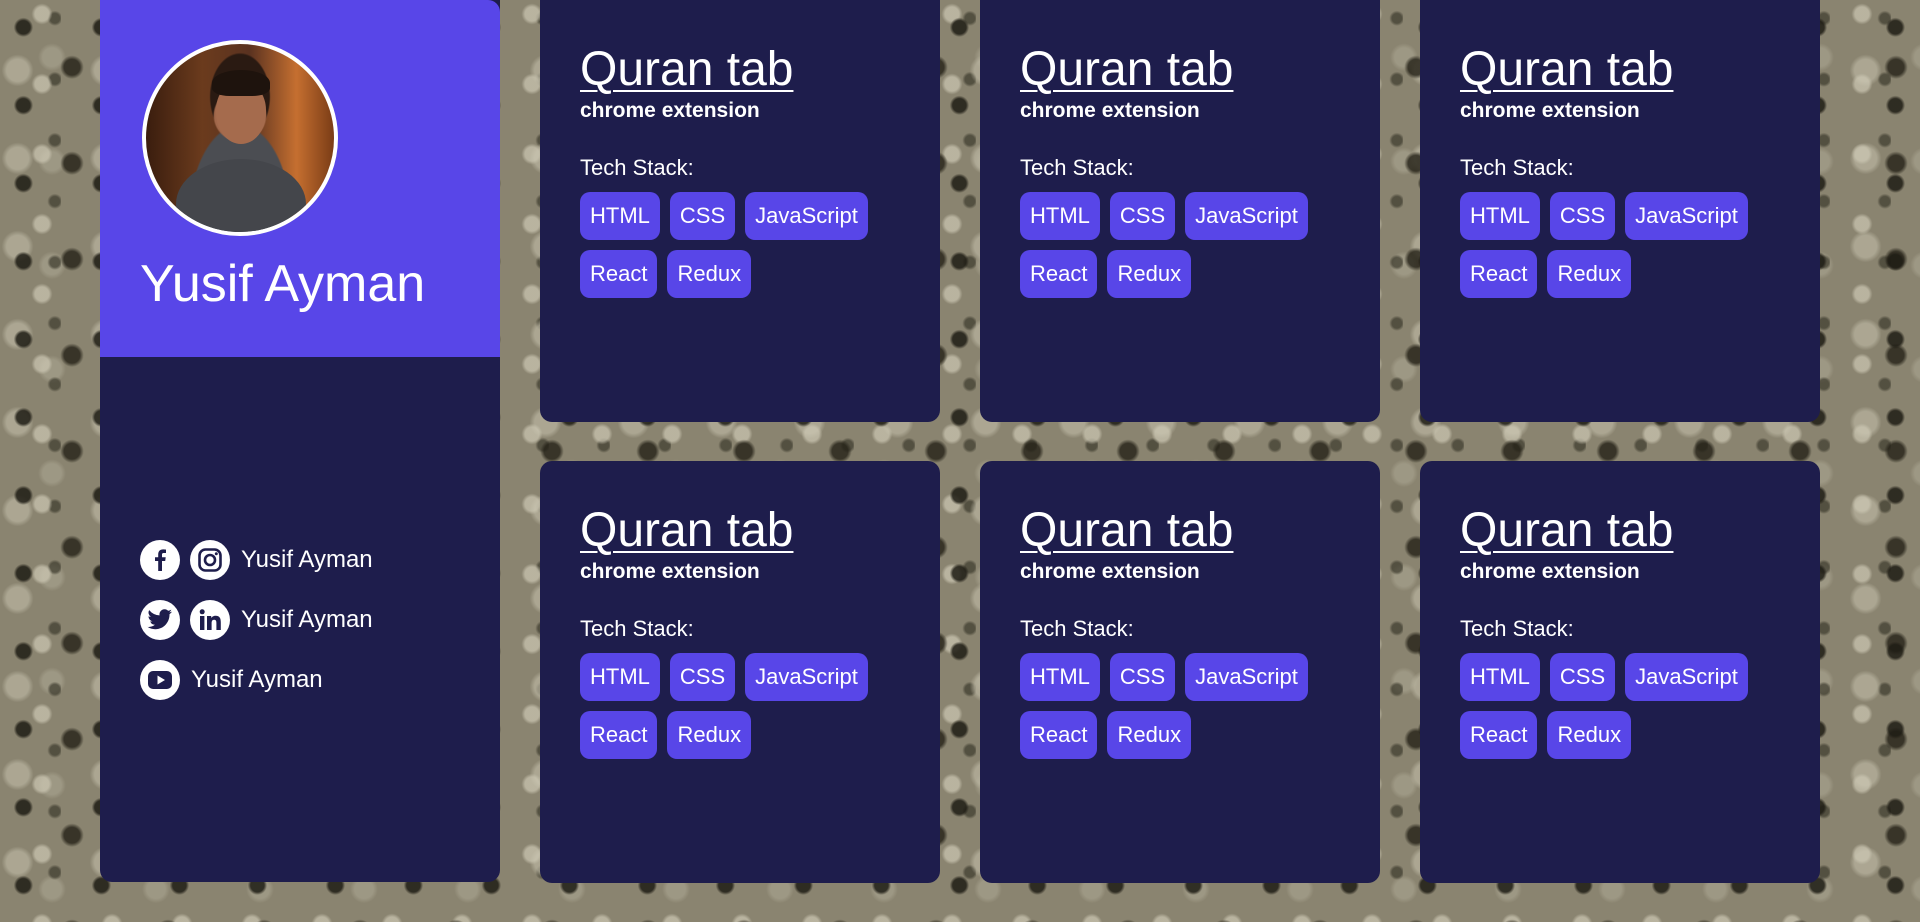 The image size is (1920, 922). I want to click on social-label-youtube: Yusif Ayman, so click(257, 680).